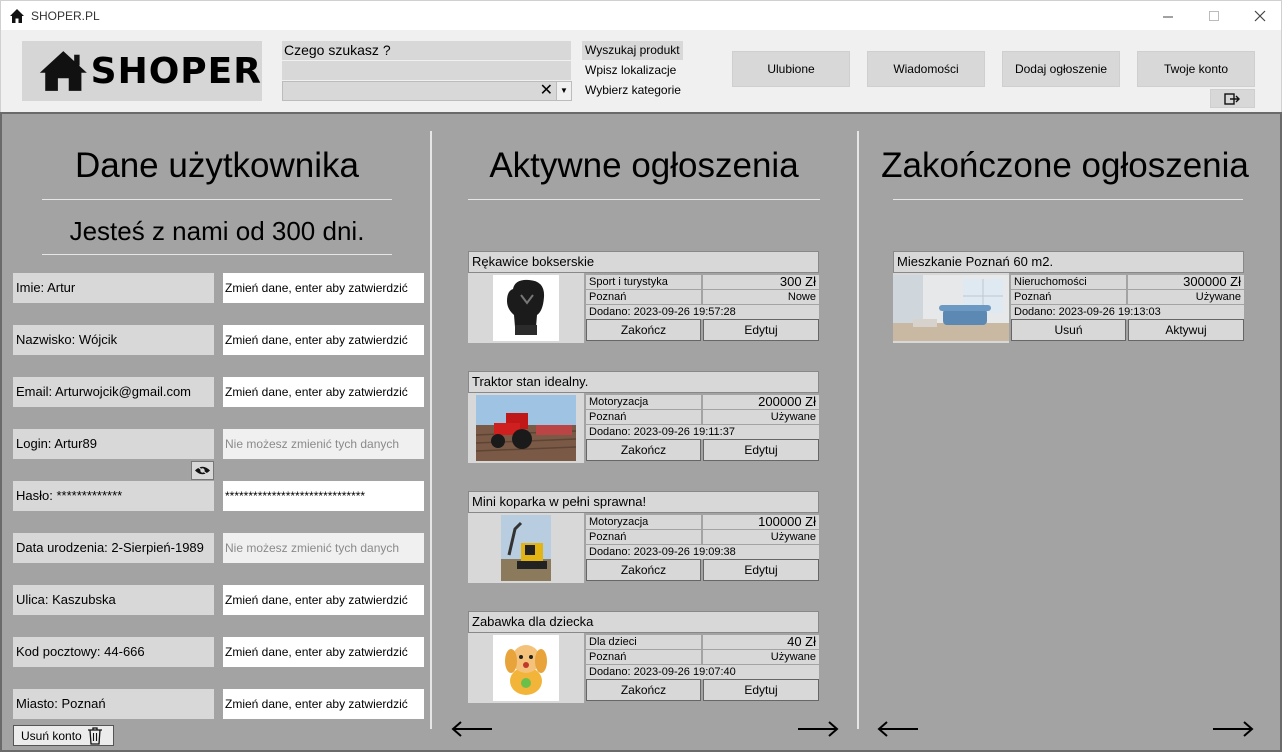  Describe the element at coordinates (1196, 69) in the screenshot. I see `account-button: Twoje konto` at that location.